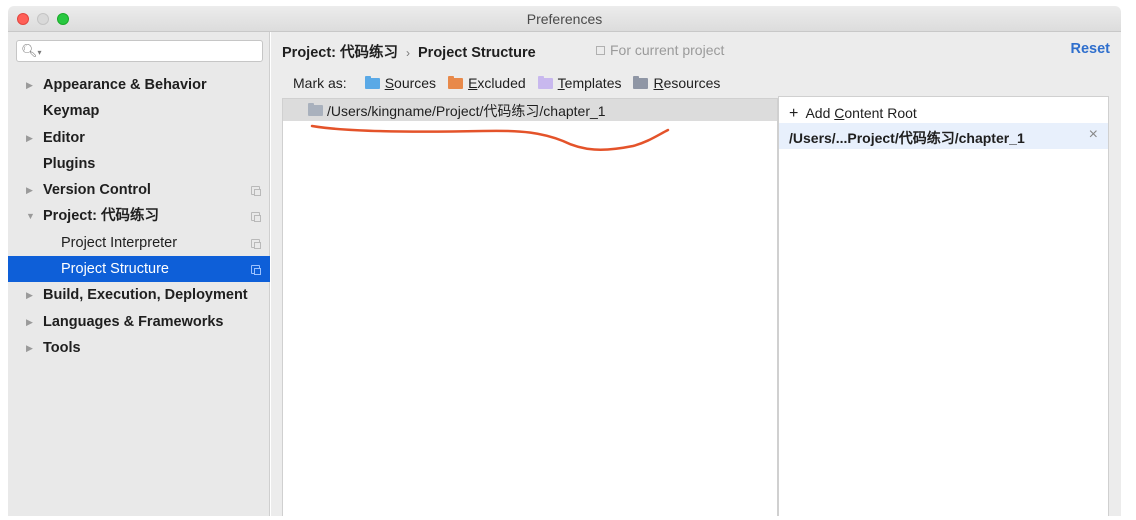 The image size is (1136, 520). Describe the element at coordinates (31, 50) in the screenshot. I see `search-icon: 🔍︎▾` at that location.